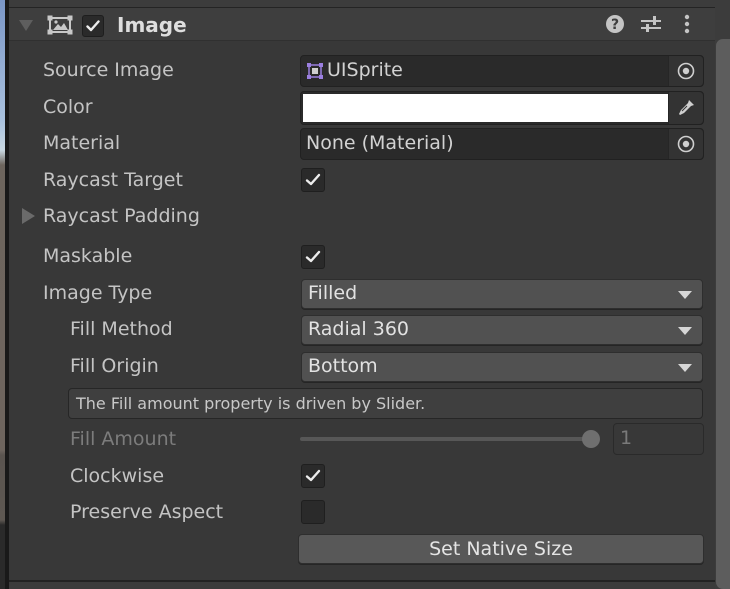 The image size is (730, 589). I want to click on source-image-picker-button, so click(685, 71).